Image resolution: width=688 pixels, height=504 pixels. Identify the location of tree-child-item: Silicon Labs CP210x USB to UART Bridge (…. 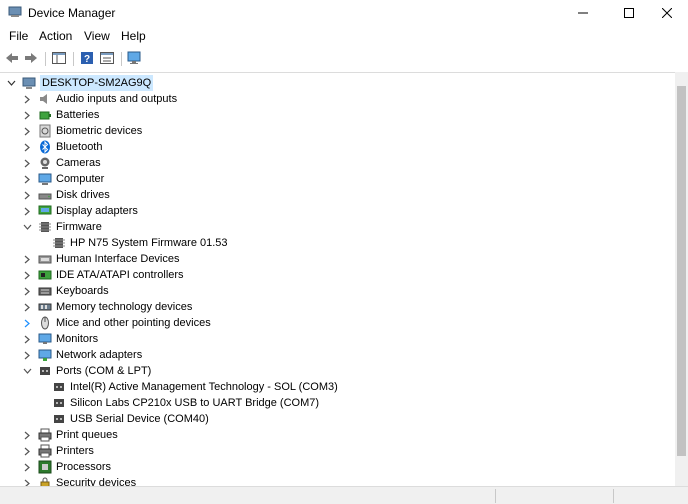
(180, 403).